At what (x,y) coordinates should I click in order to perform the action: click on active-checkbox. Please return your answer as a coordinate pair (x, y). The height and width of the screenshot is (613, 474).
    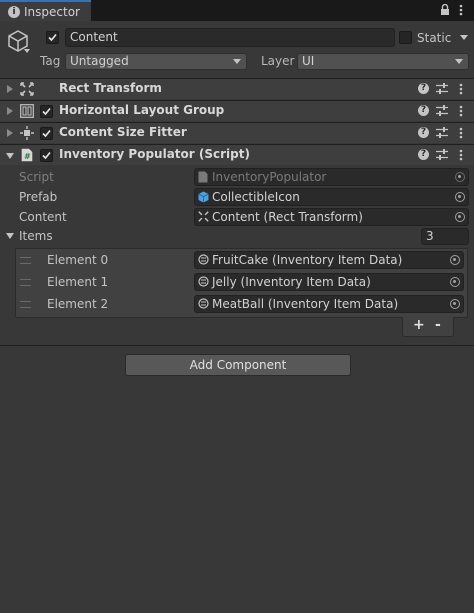
    Looking at the image, I should click on (52, 37).